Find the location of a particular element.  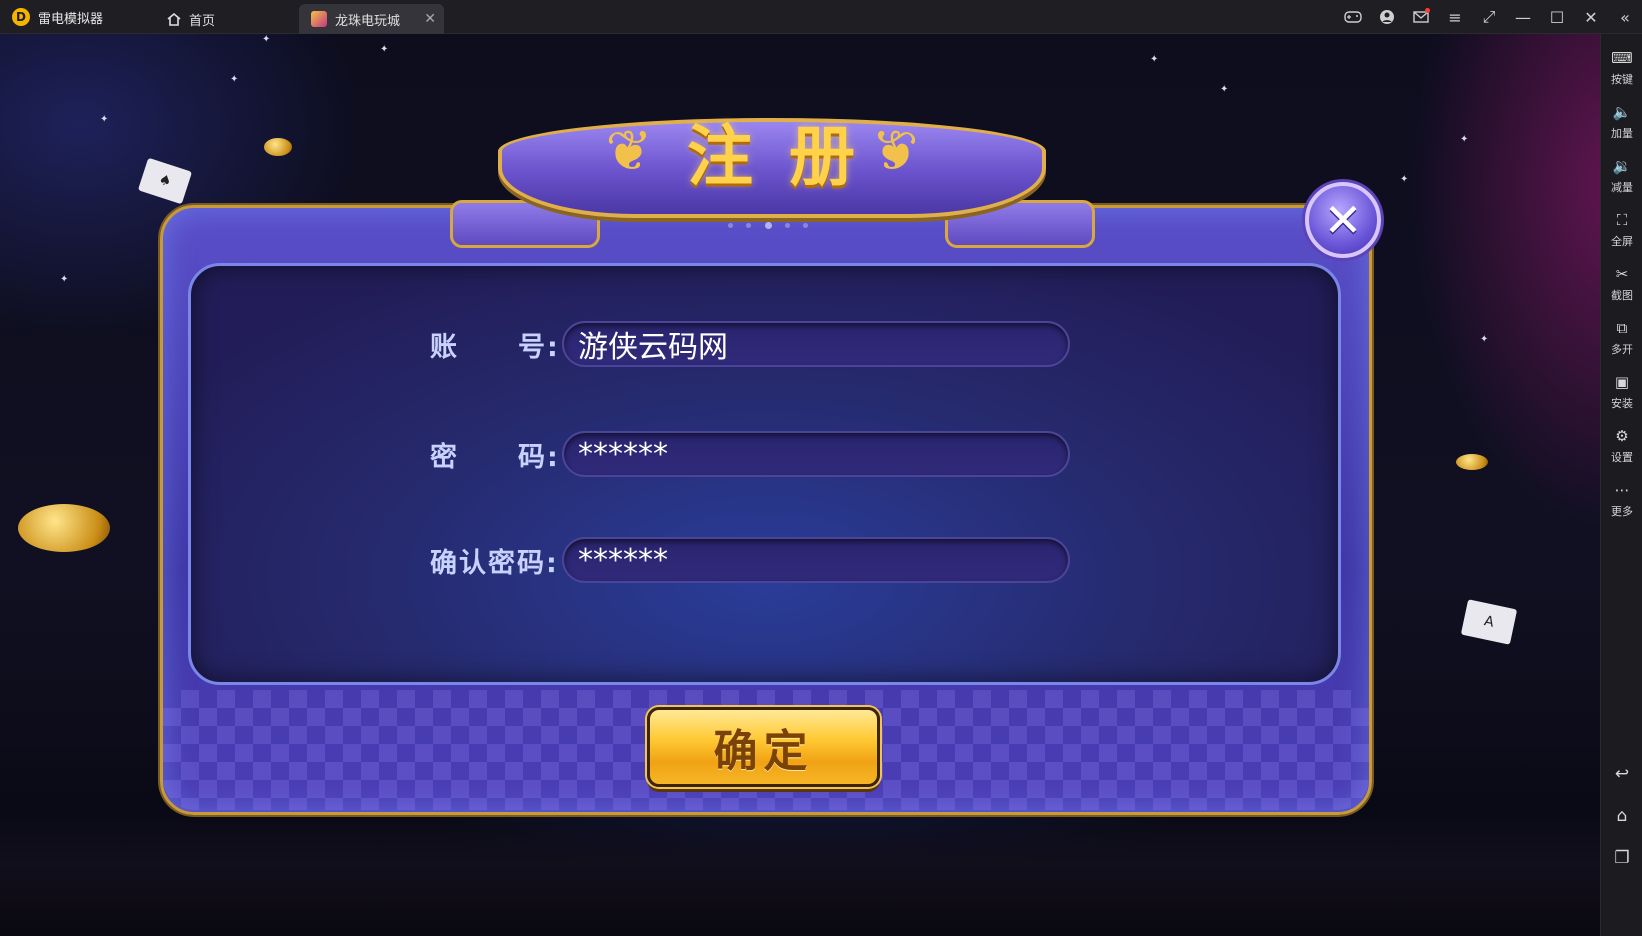

confirm-password-label: 确认密码: is located at coordinates (495, 560).